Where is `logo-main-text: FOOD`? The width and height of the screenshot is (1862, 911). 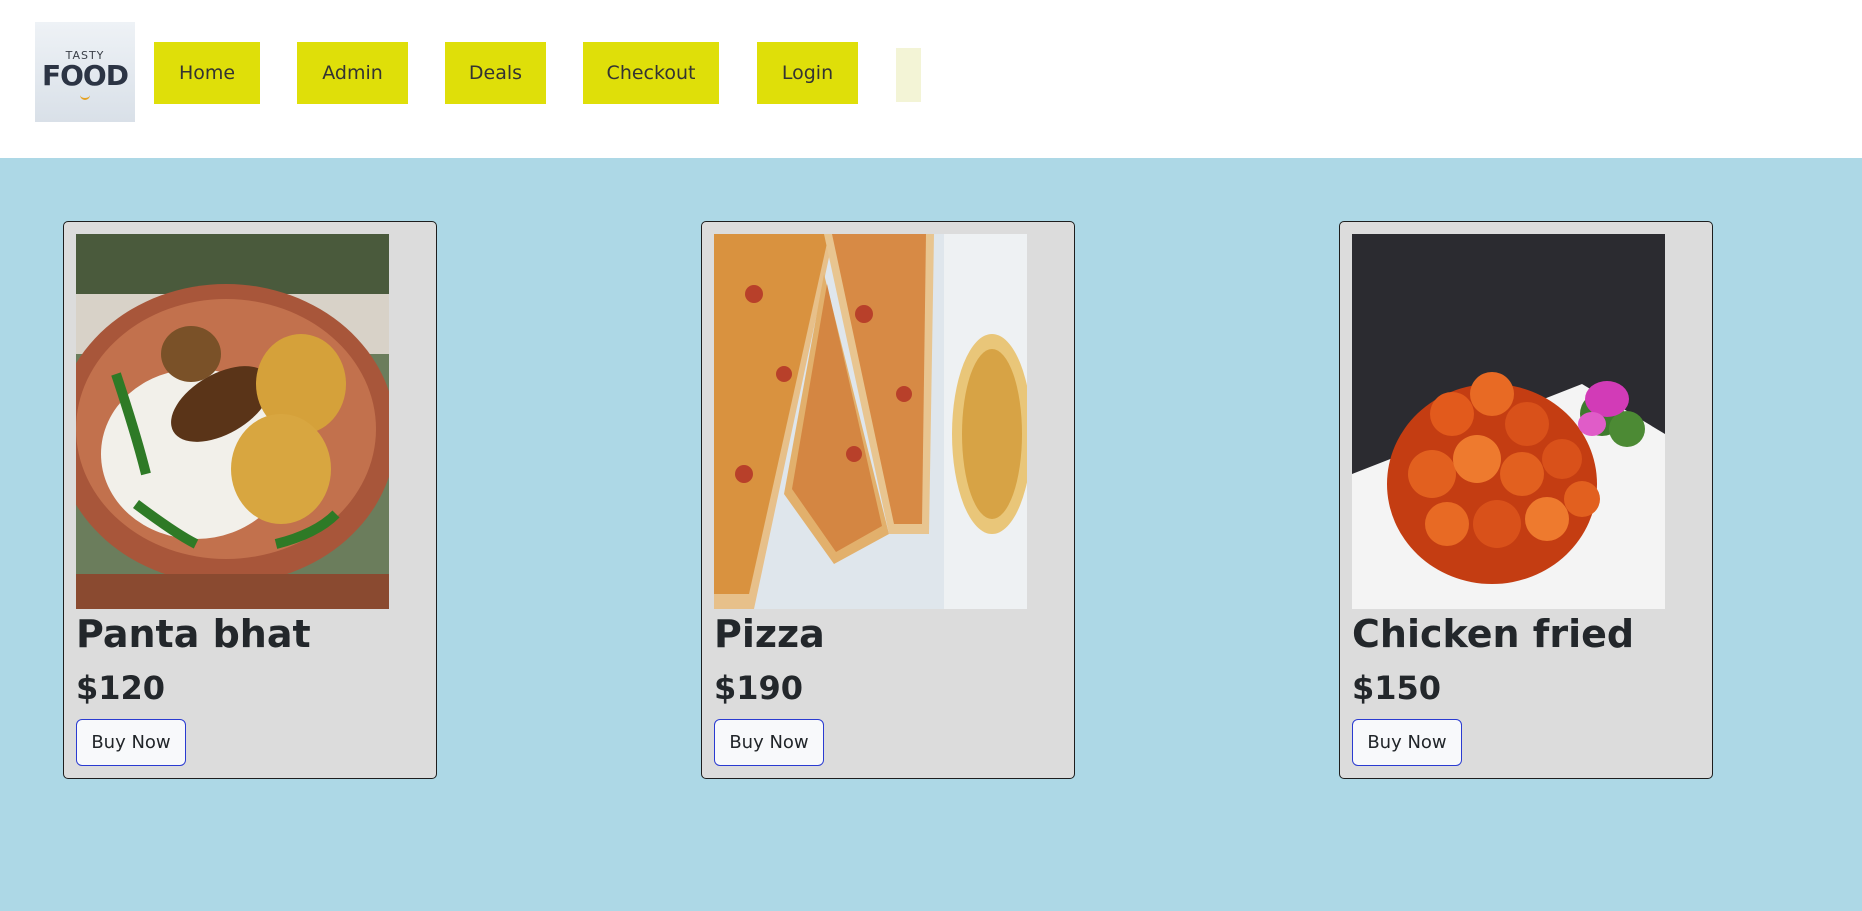
logo-main-text: FOOD is located at coordinates (85, 75).